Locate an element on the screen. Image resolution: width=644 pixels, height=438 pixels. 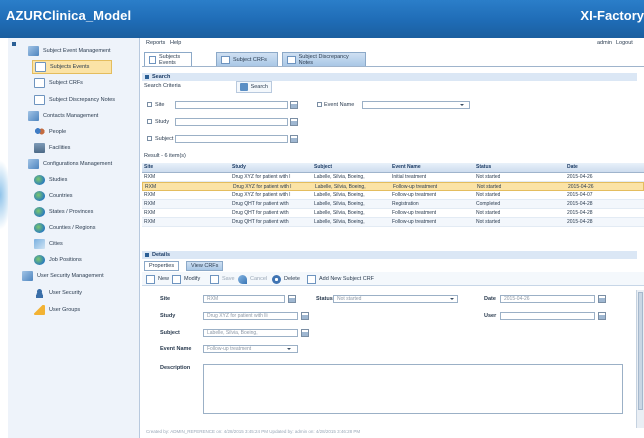
cell-event-name: Follow-up treatment is located at coordinates (414, 195).